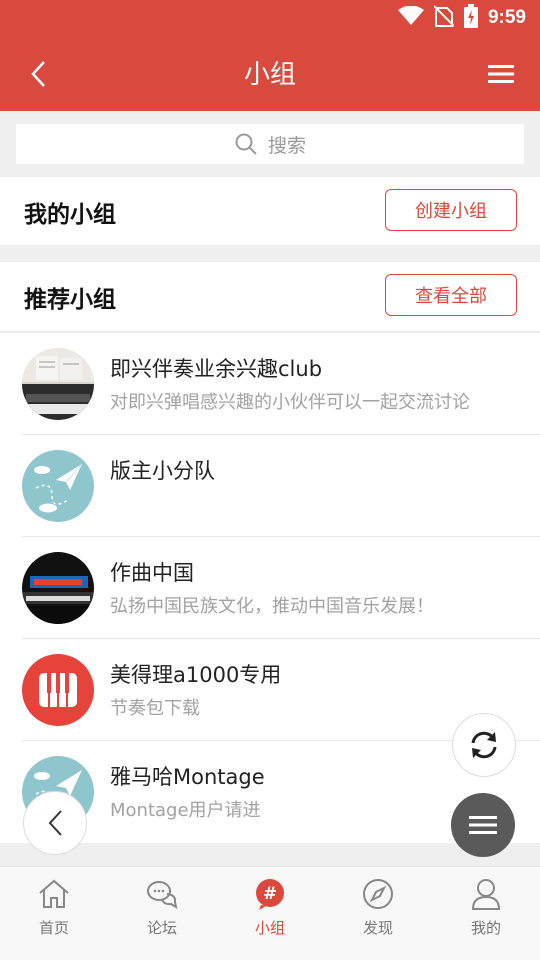  I want to click on tab-forum: 论坛, so click(162, 913).